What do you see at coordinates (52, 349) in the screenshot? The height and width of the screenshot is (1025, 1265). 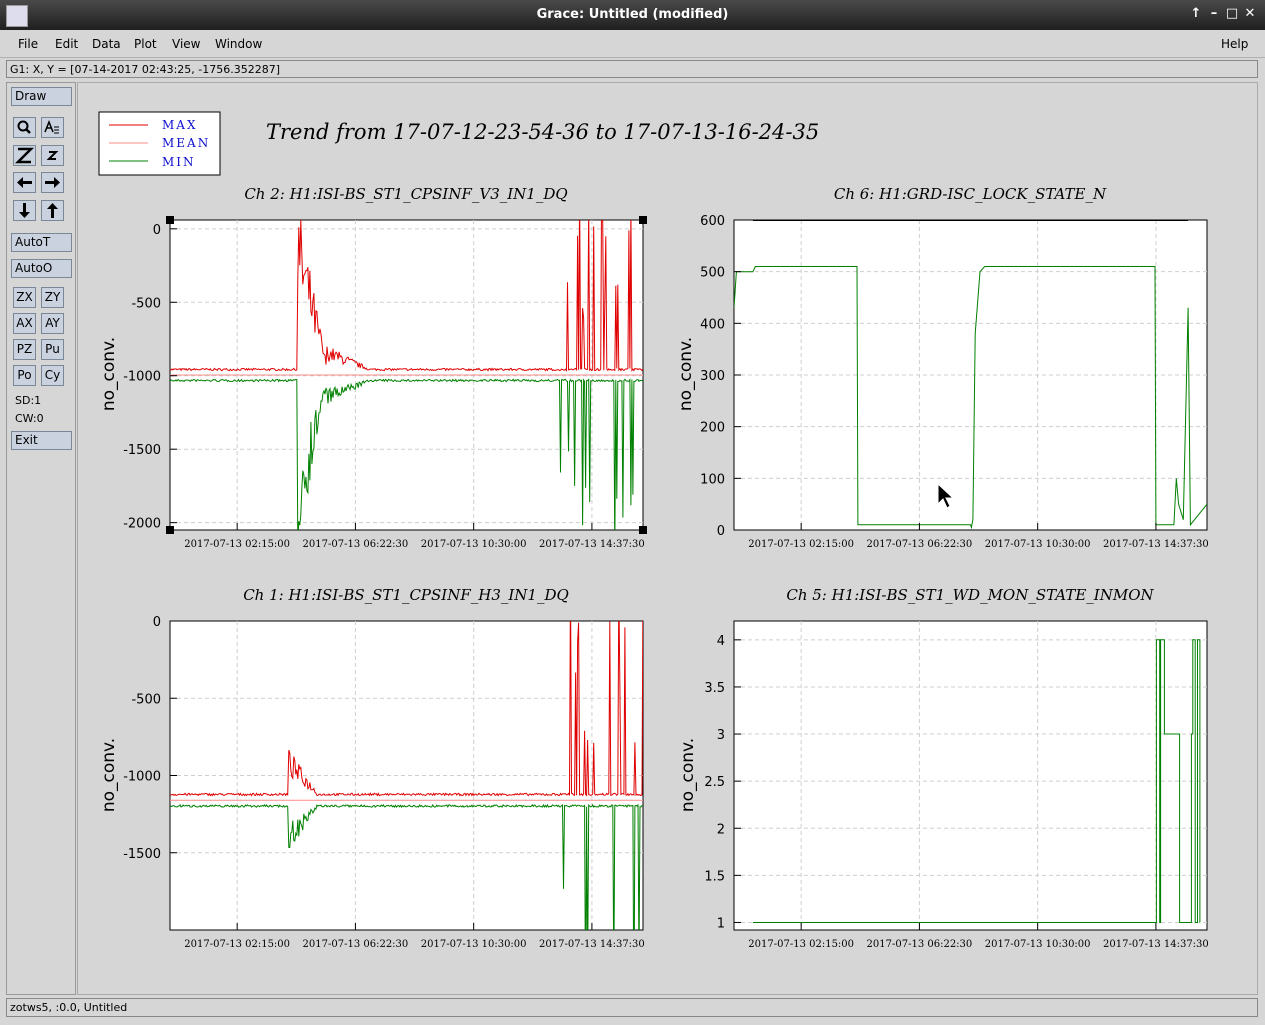 I see `pu-button: Pu` at bounding box center [52, 349].